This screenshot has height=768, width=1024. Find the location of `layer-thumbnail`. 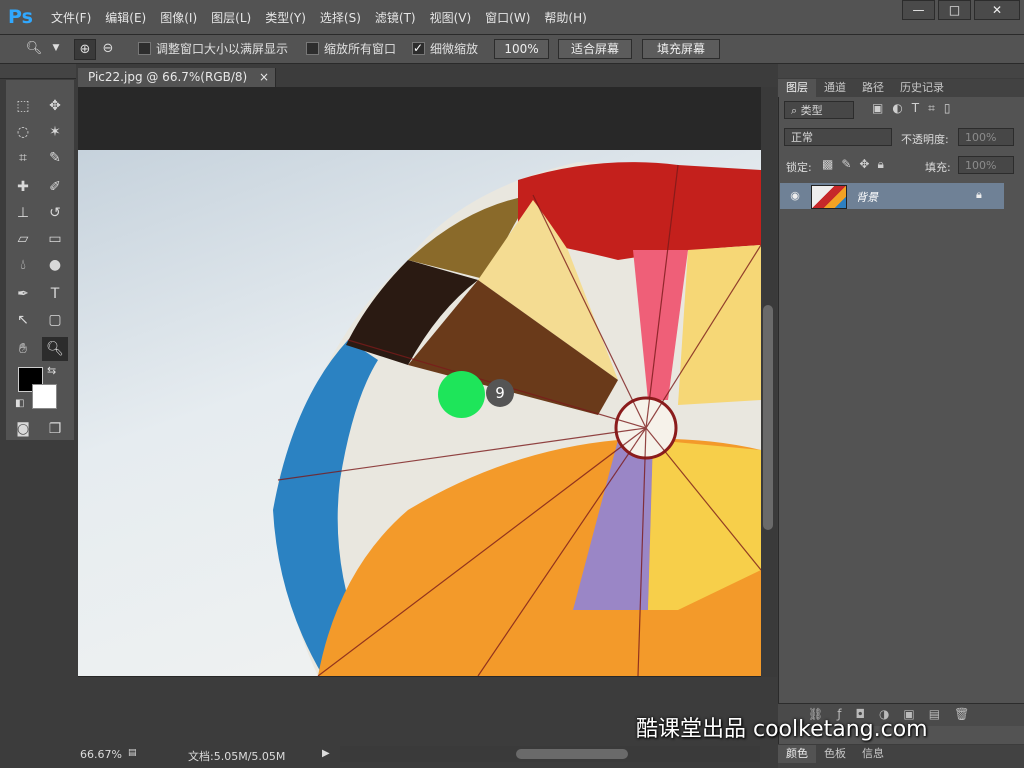

layer-thumbnail is located at coordinates (829, 197).